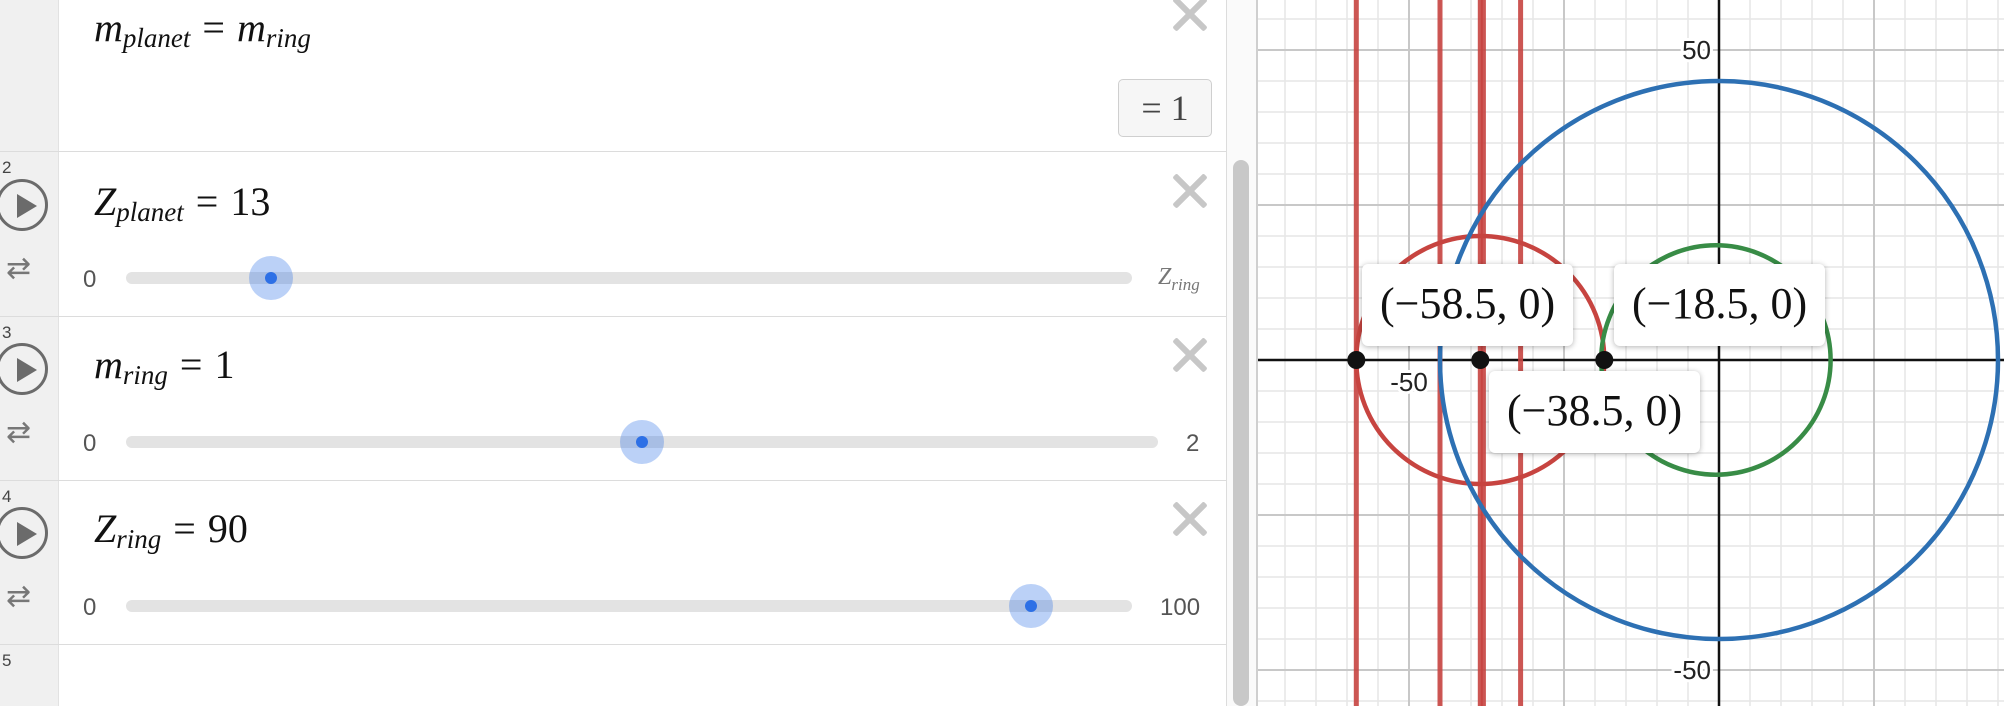  I want to click on row-number: 5, so click(7, 660).